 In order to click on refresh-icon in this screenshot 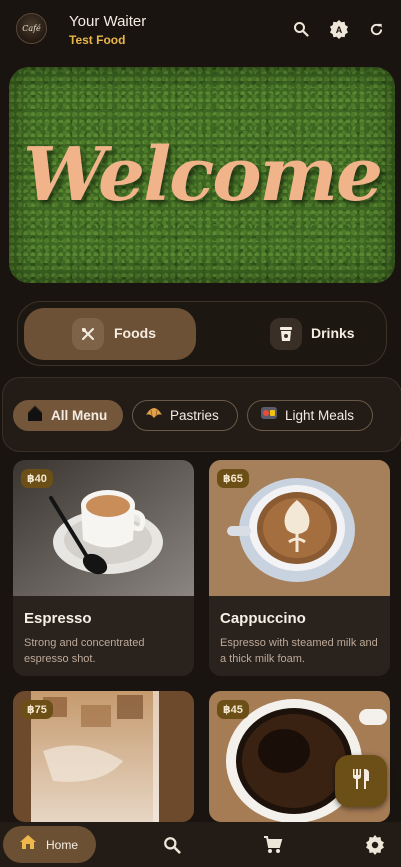, I will do `click(376, 29)`.